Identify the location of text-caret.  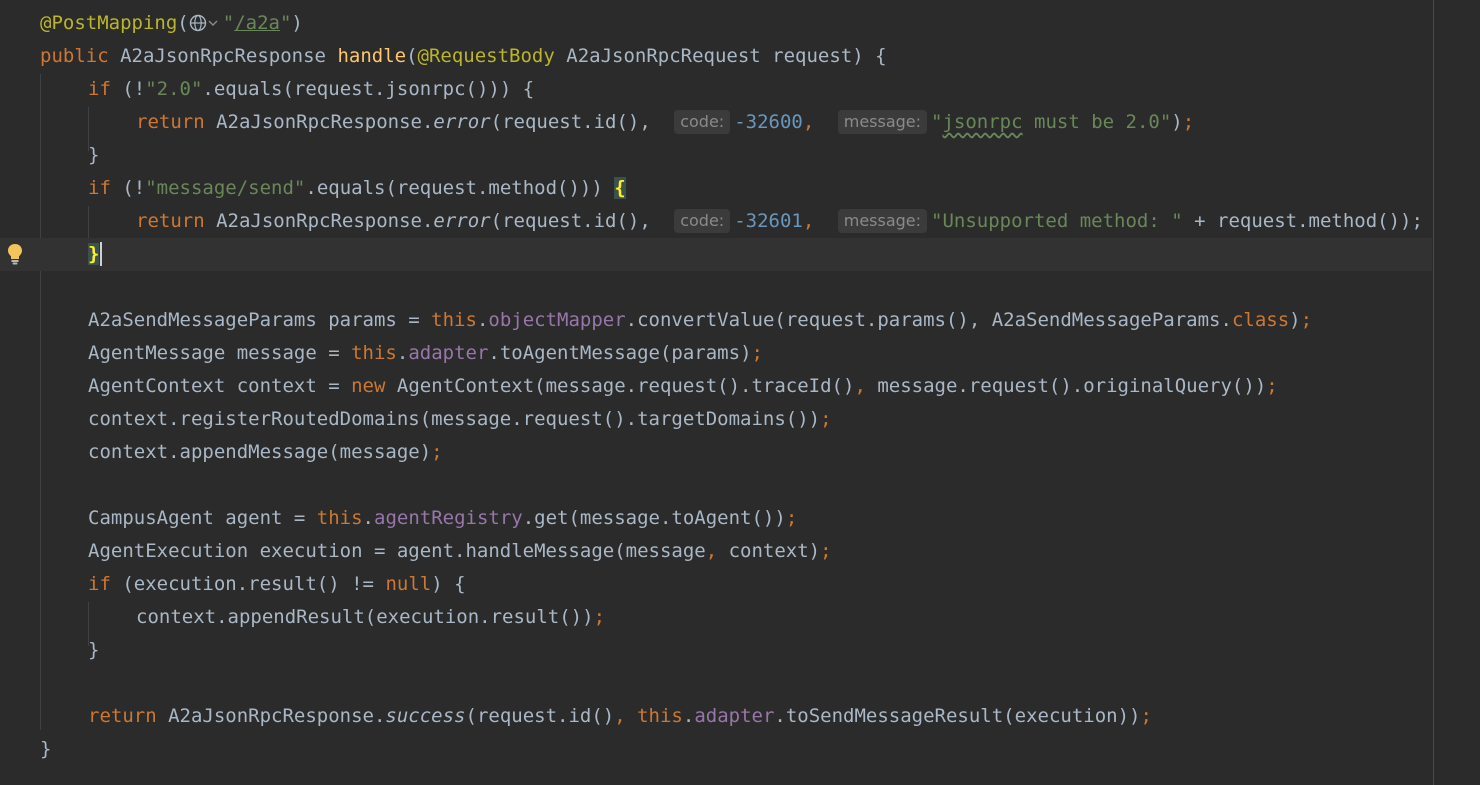
(101, 254).